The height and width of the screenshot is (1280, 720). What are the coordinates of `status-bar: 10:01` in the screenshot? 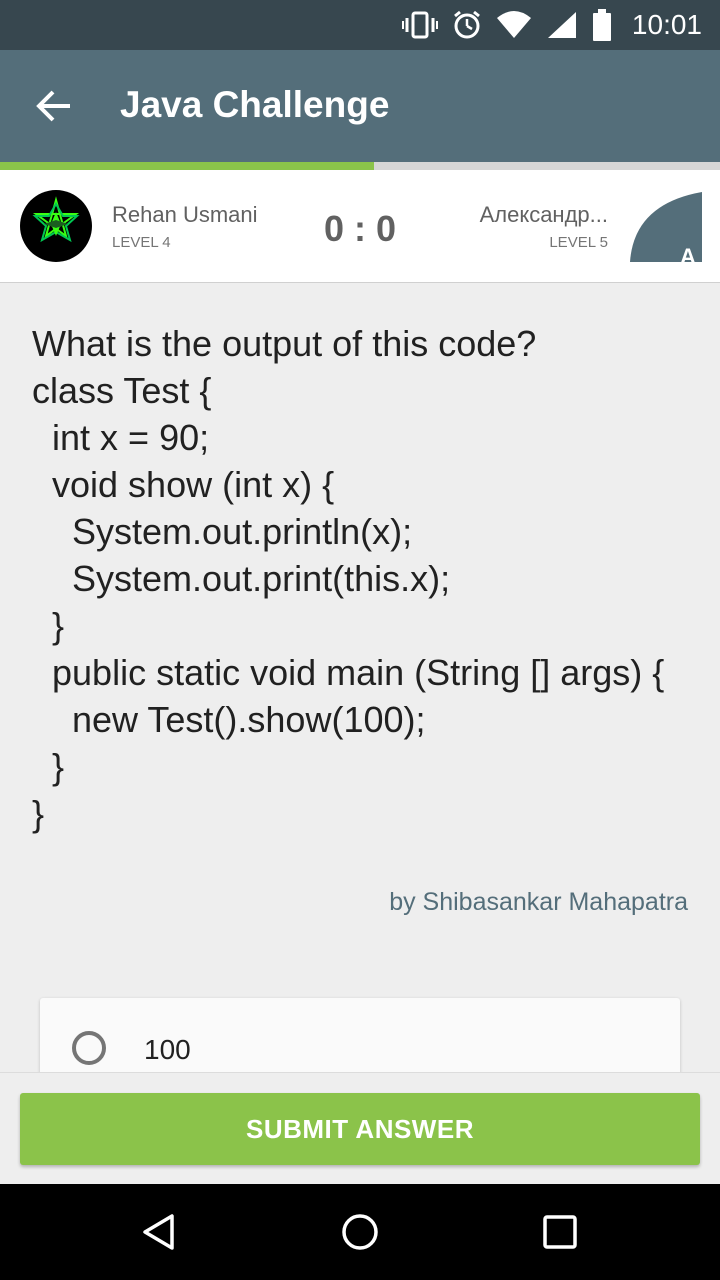 It's located at (360, 25).